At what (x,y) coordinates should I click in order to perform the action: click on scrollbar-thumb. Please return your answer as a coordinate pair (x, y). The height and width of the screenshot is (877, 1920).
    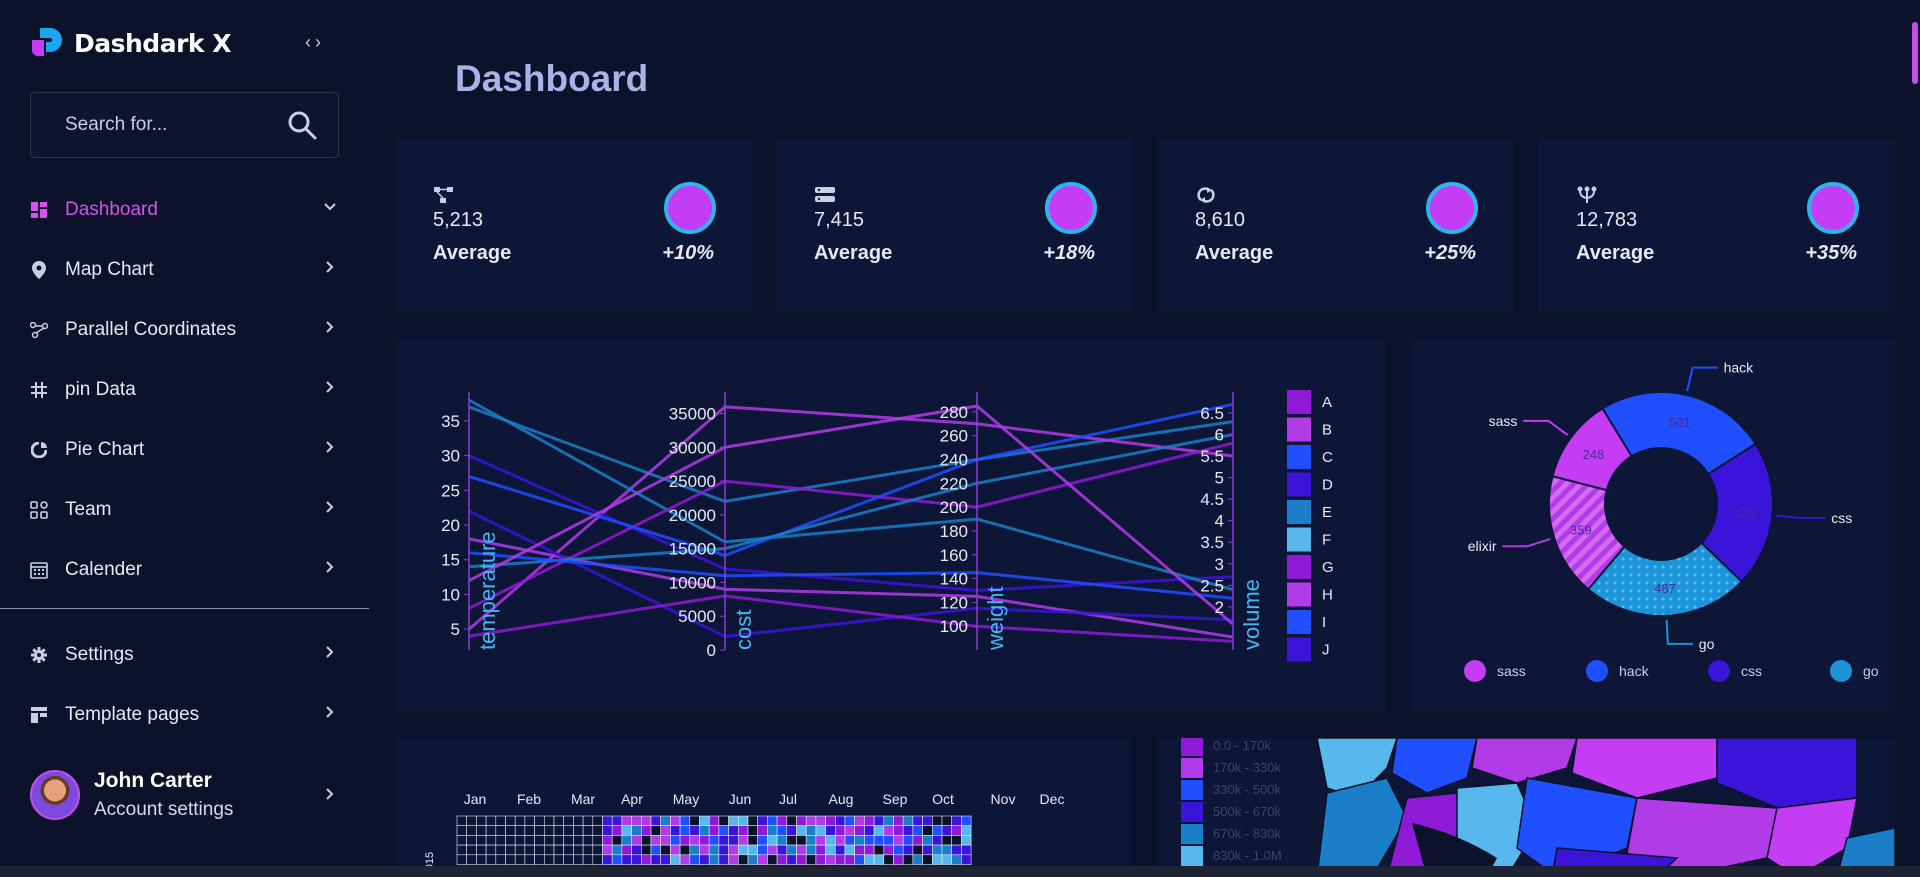
    Looking at the image, I should click on (1915, 53).